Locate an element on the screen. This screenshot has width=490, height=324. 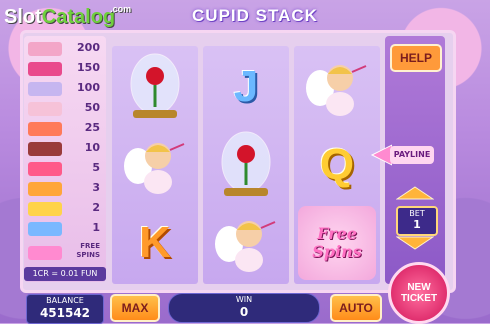
paytable-row: 5 is located at coordinates (65, 169).